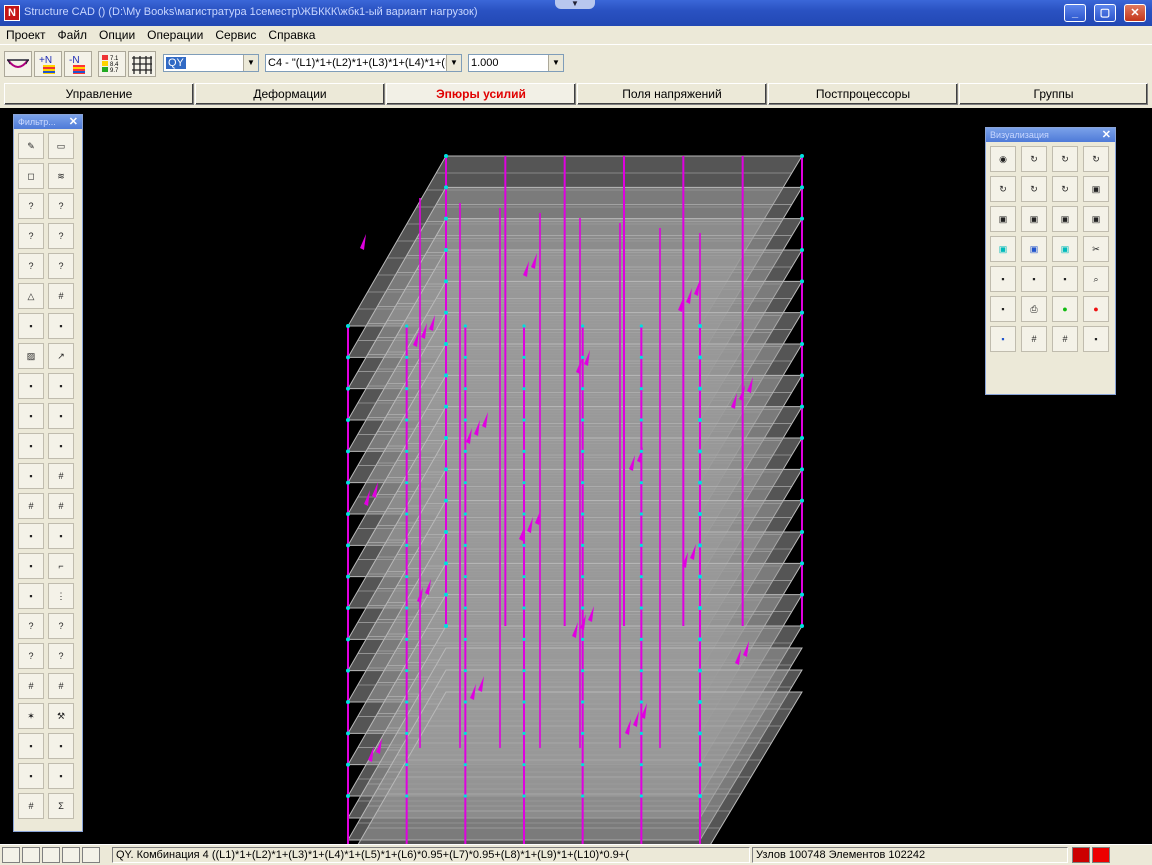 The image size is (1152, 865). Describe the element at coordinates (61, 386) in the screenshot. I see `dim-2-button: ▪` at that location.